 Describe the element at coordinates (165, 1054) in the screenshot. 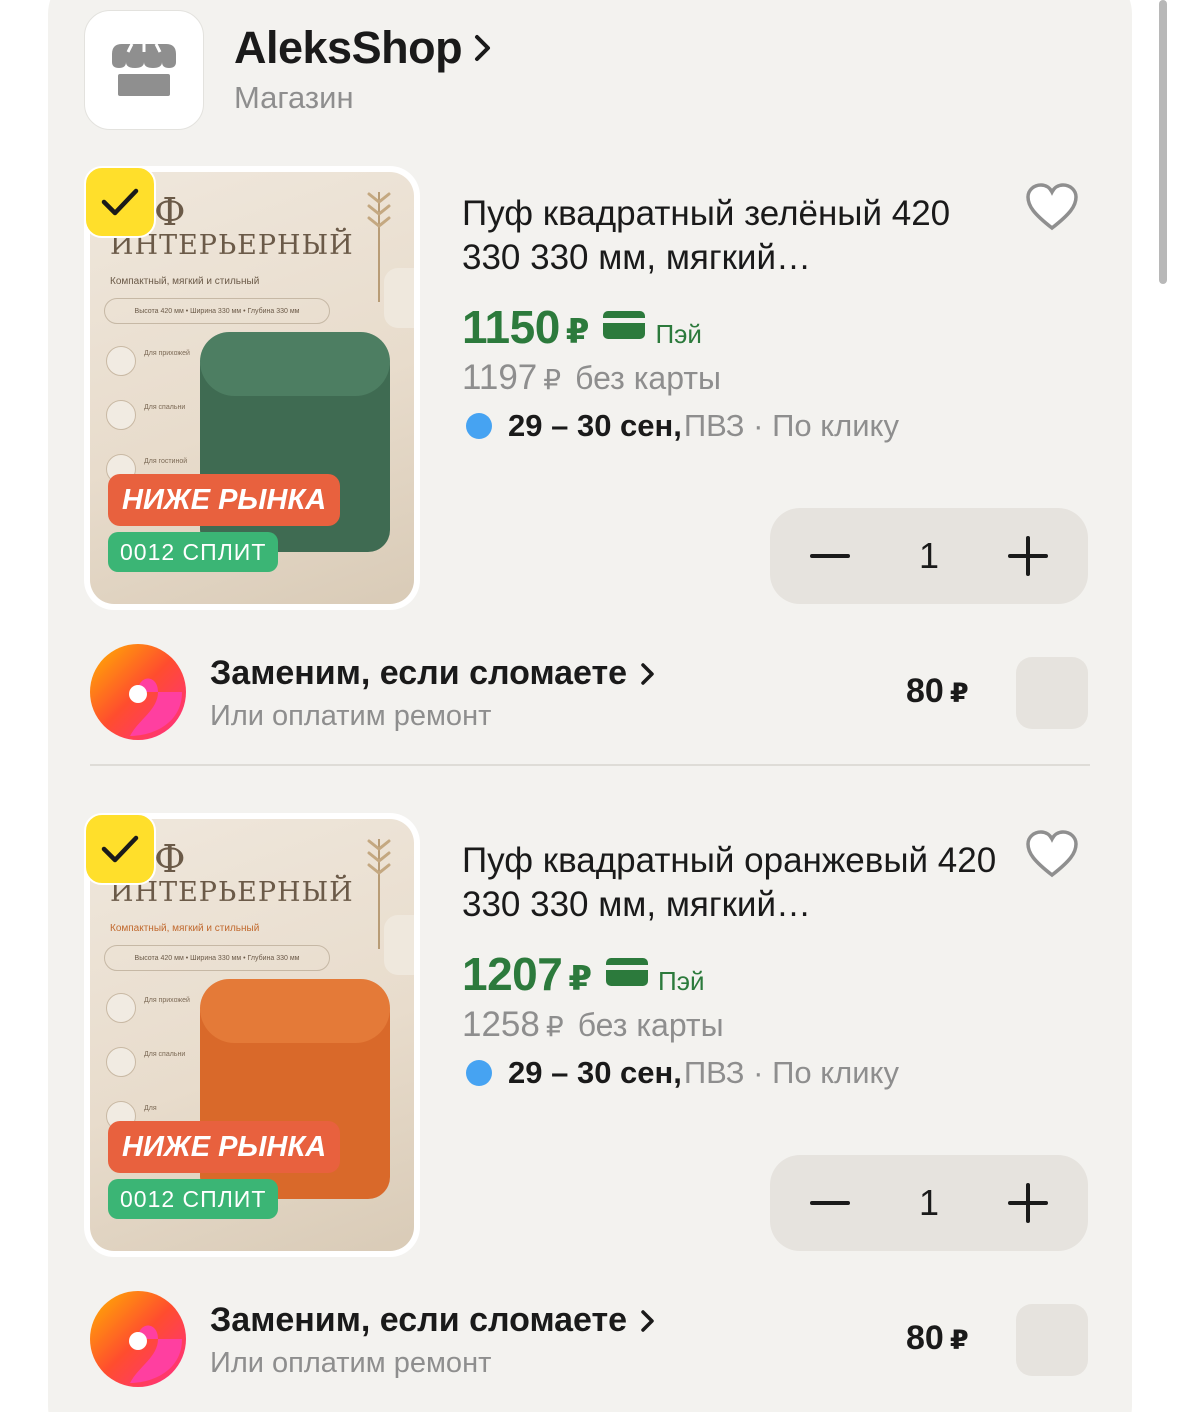

I see `feature-label: Для спальни` at that location.